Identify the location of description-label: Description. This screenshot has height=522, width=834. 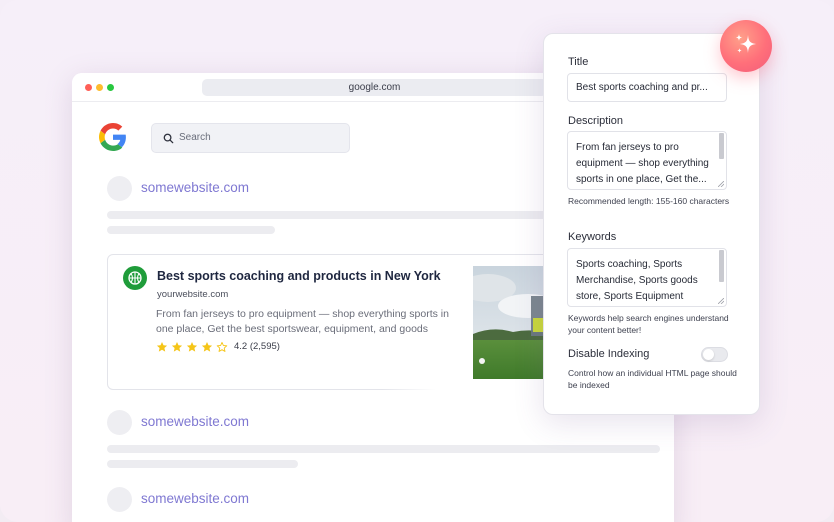
(596, 121).